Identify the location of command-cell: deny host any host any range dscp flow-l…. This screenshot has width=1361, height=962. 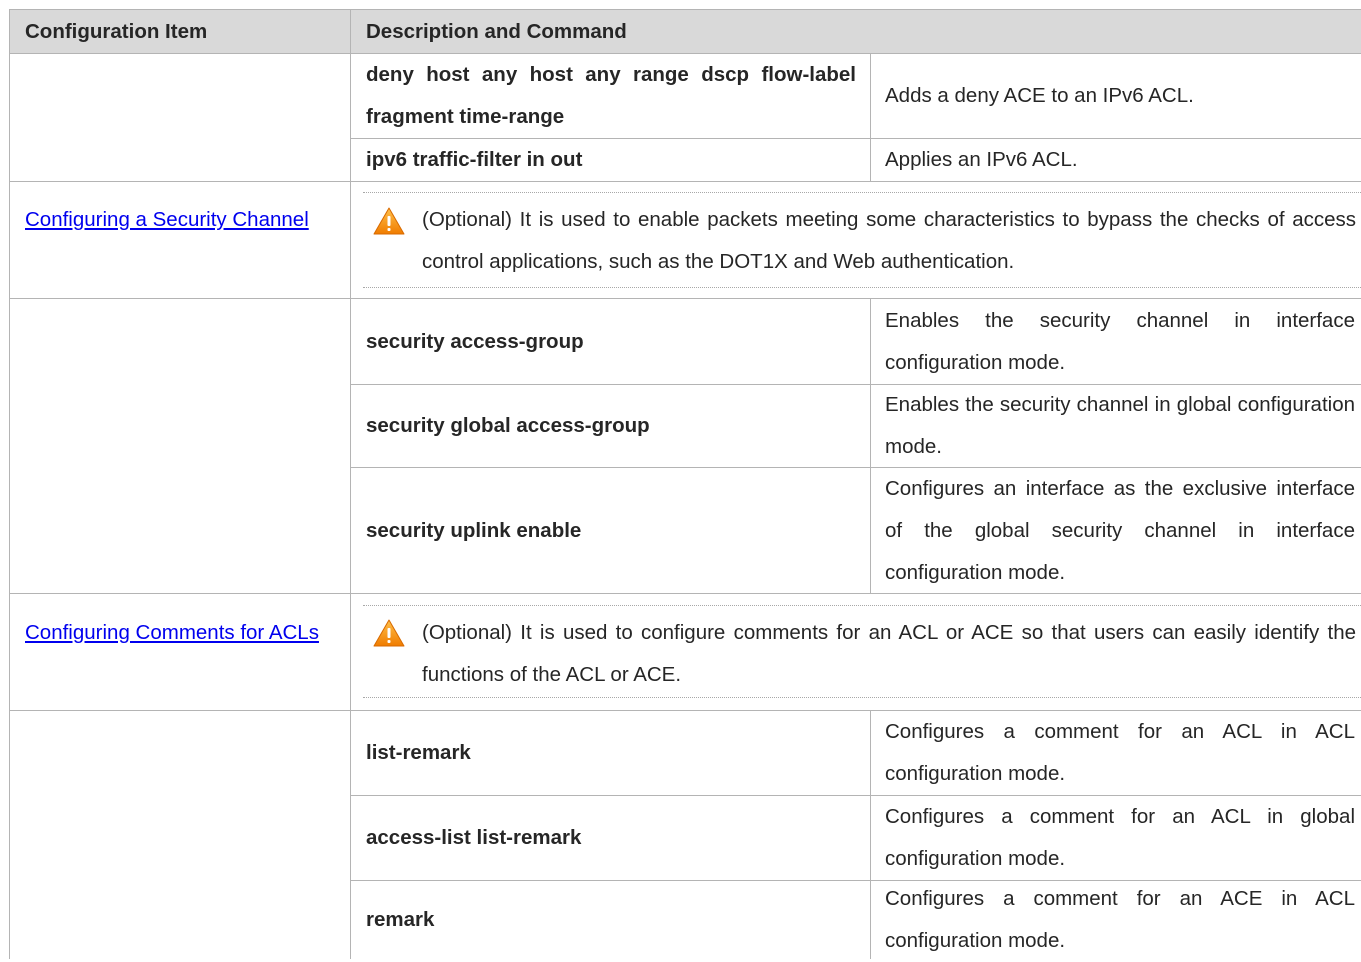
(611, 96).